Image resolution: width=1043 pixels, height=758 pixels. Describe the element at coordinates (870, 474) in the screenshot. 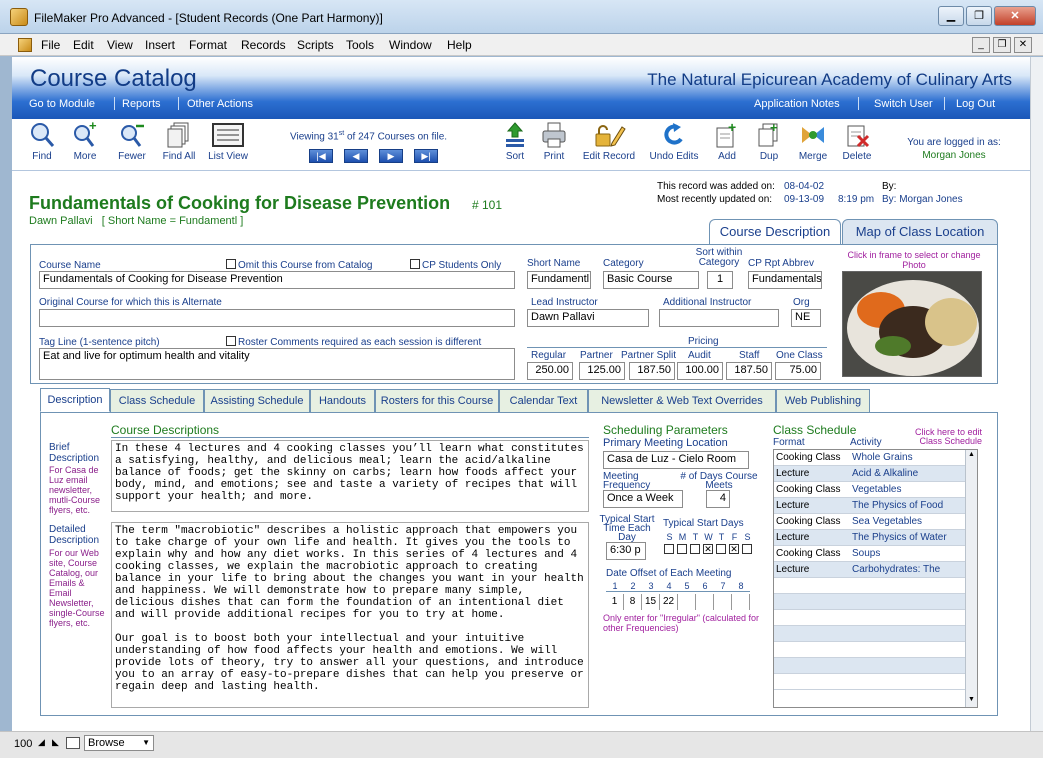

I see `class-schedule-row: Lecture Acid & Alkaline` at that location.